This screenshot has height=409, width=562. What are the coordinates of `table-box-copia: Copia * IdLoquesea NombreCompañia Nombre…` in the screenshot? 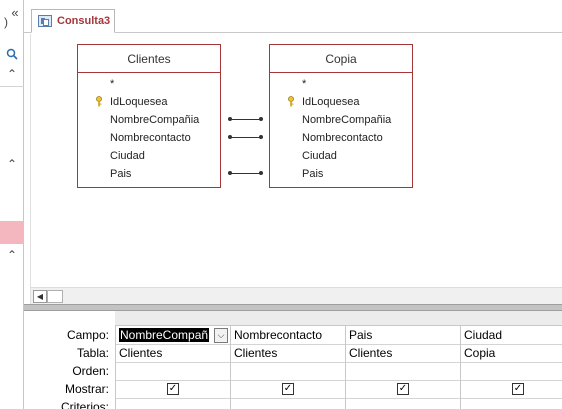 It's located at (341, 116).